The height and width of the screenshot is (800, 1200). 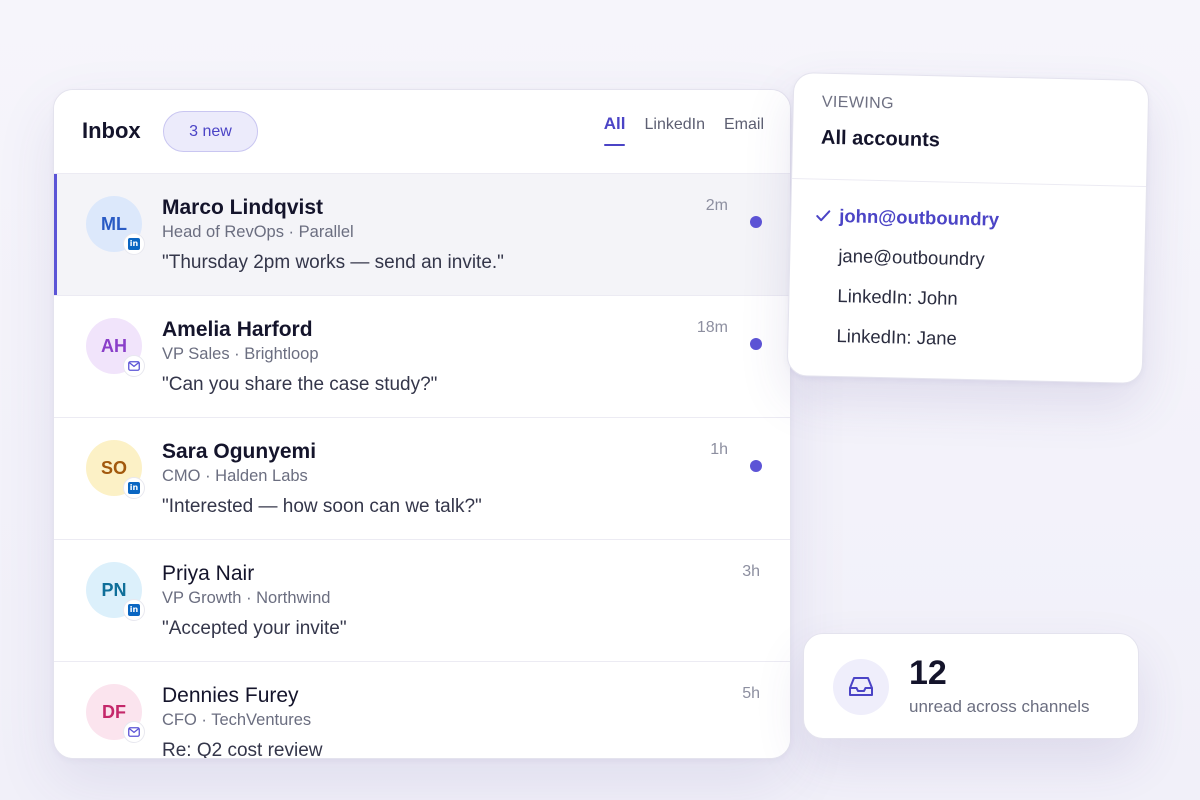 I want to click on contact-role: CMO · Halden Labs, so click(x=235, y=476).